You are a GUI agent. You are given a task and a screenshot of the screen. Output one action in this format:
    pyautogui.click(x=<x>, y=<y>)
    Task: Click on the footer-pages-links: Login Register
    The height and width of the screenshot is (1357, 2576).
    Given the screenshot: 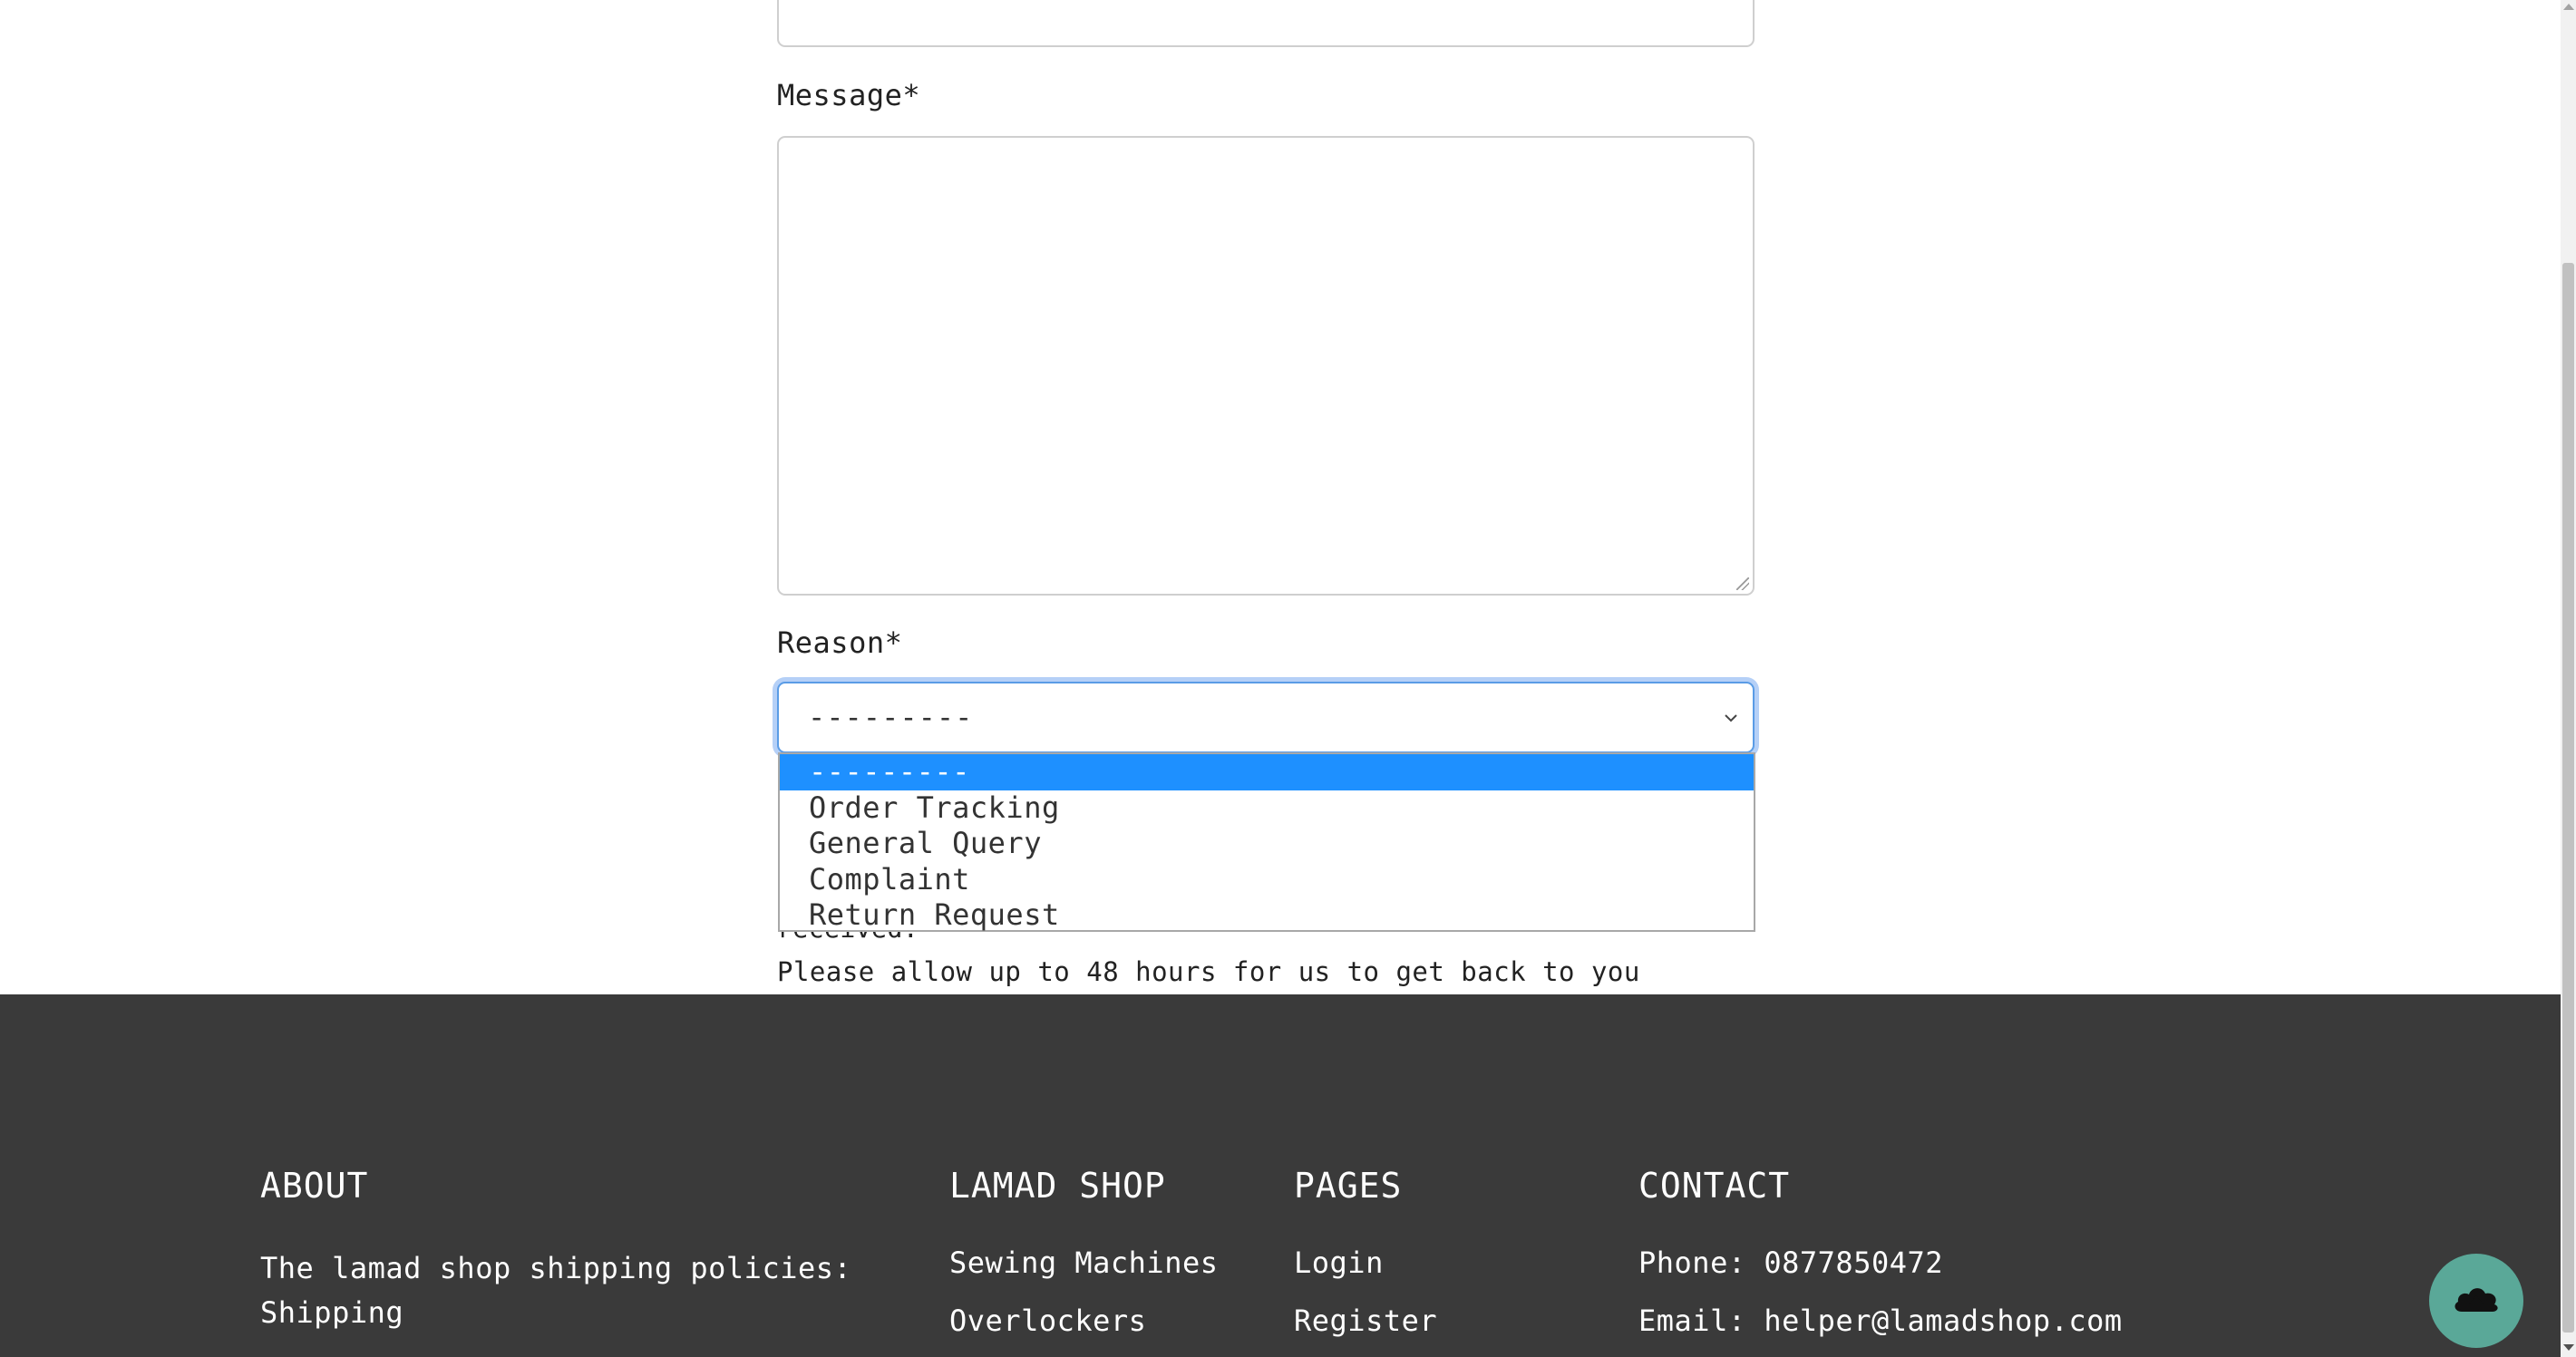 What is the action you would take?
    pyautogui.click(x=1365, y=1292)
    